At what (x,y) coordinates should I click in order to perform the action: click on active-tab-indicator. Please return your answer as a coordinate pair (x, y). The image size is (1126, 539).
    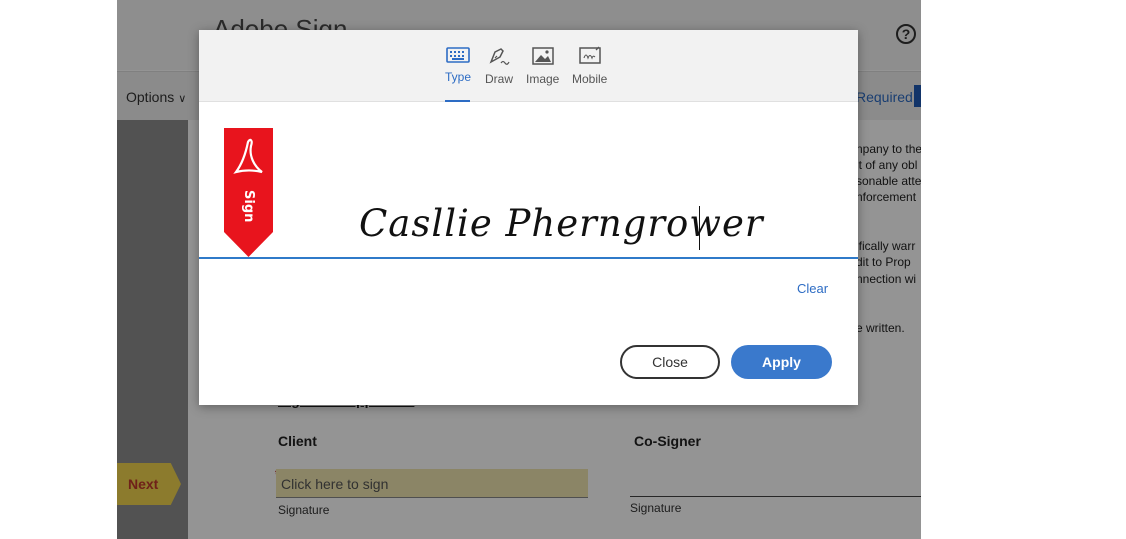
    Looking at the image, I should click on (457, 101).